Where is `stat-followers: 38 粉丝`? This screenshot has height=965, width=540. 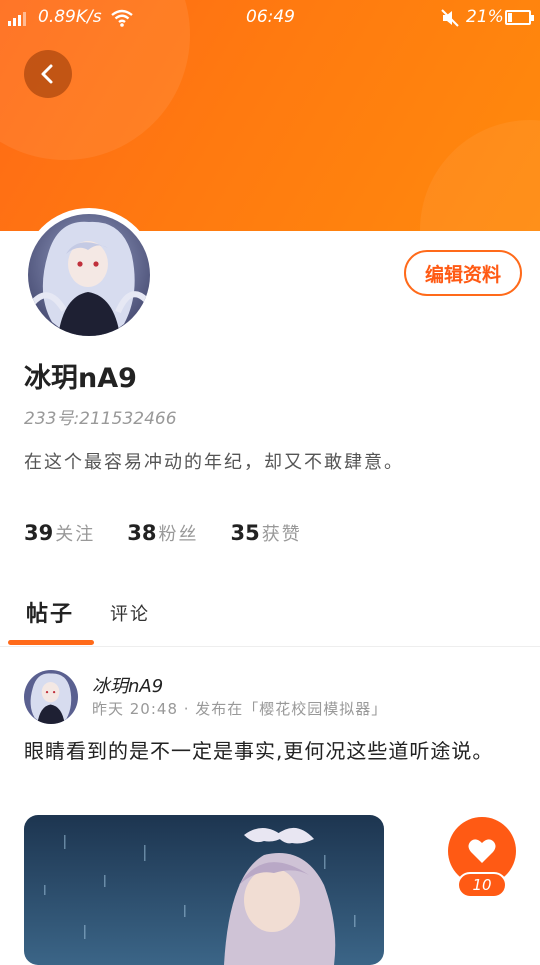
stat-followers: 38 粉丝 is located at coordinates (162, 533).